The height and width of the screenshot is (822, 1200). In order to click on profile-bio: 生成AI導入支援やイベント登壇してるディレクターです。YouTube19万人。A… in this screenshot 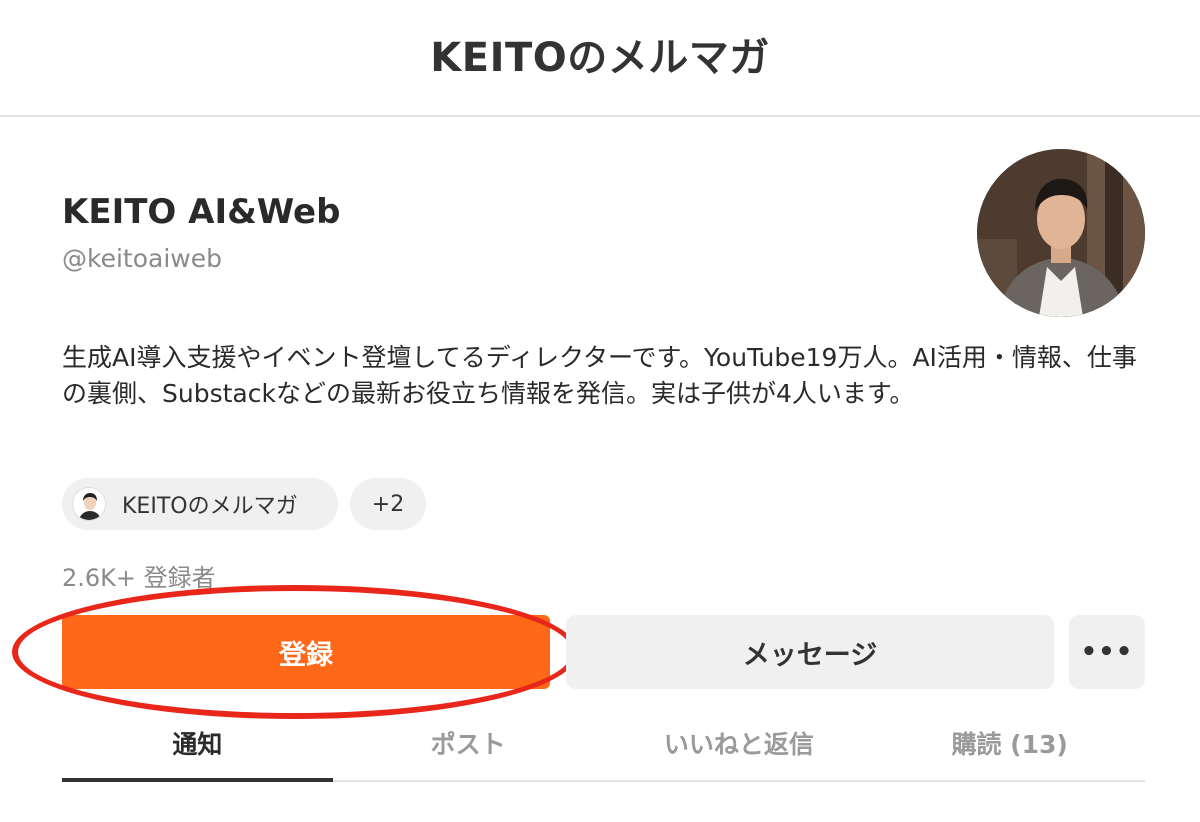, I will do `click(599, 375)`.